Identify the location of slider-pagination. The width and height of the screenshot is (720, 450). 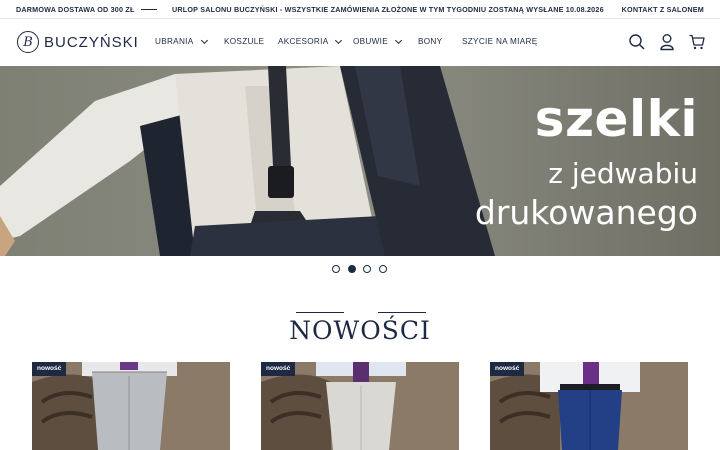
(363, 269).